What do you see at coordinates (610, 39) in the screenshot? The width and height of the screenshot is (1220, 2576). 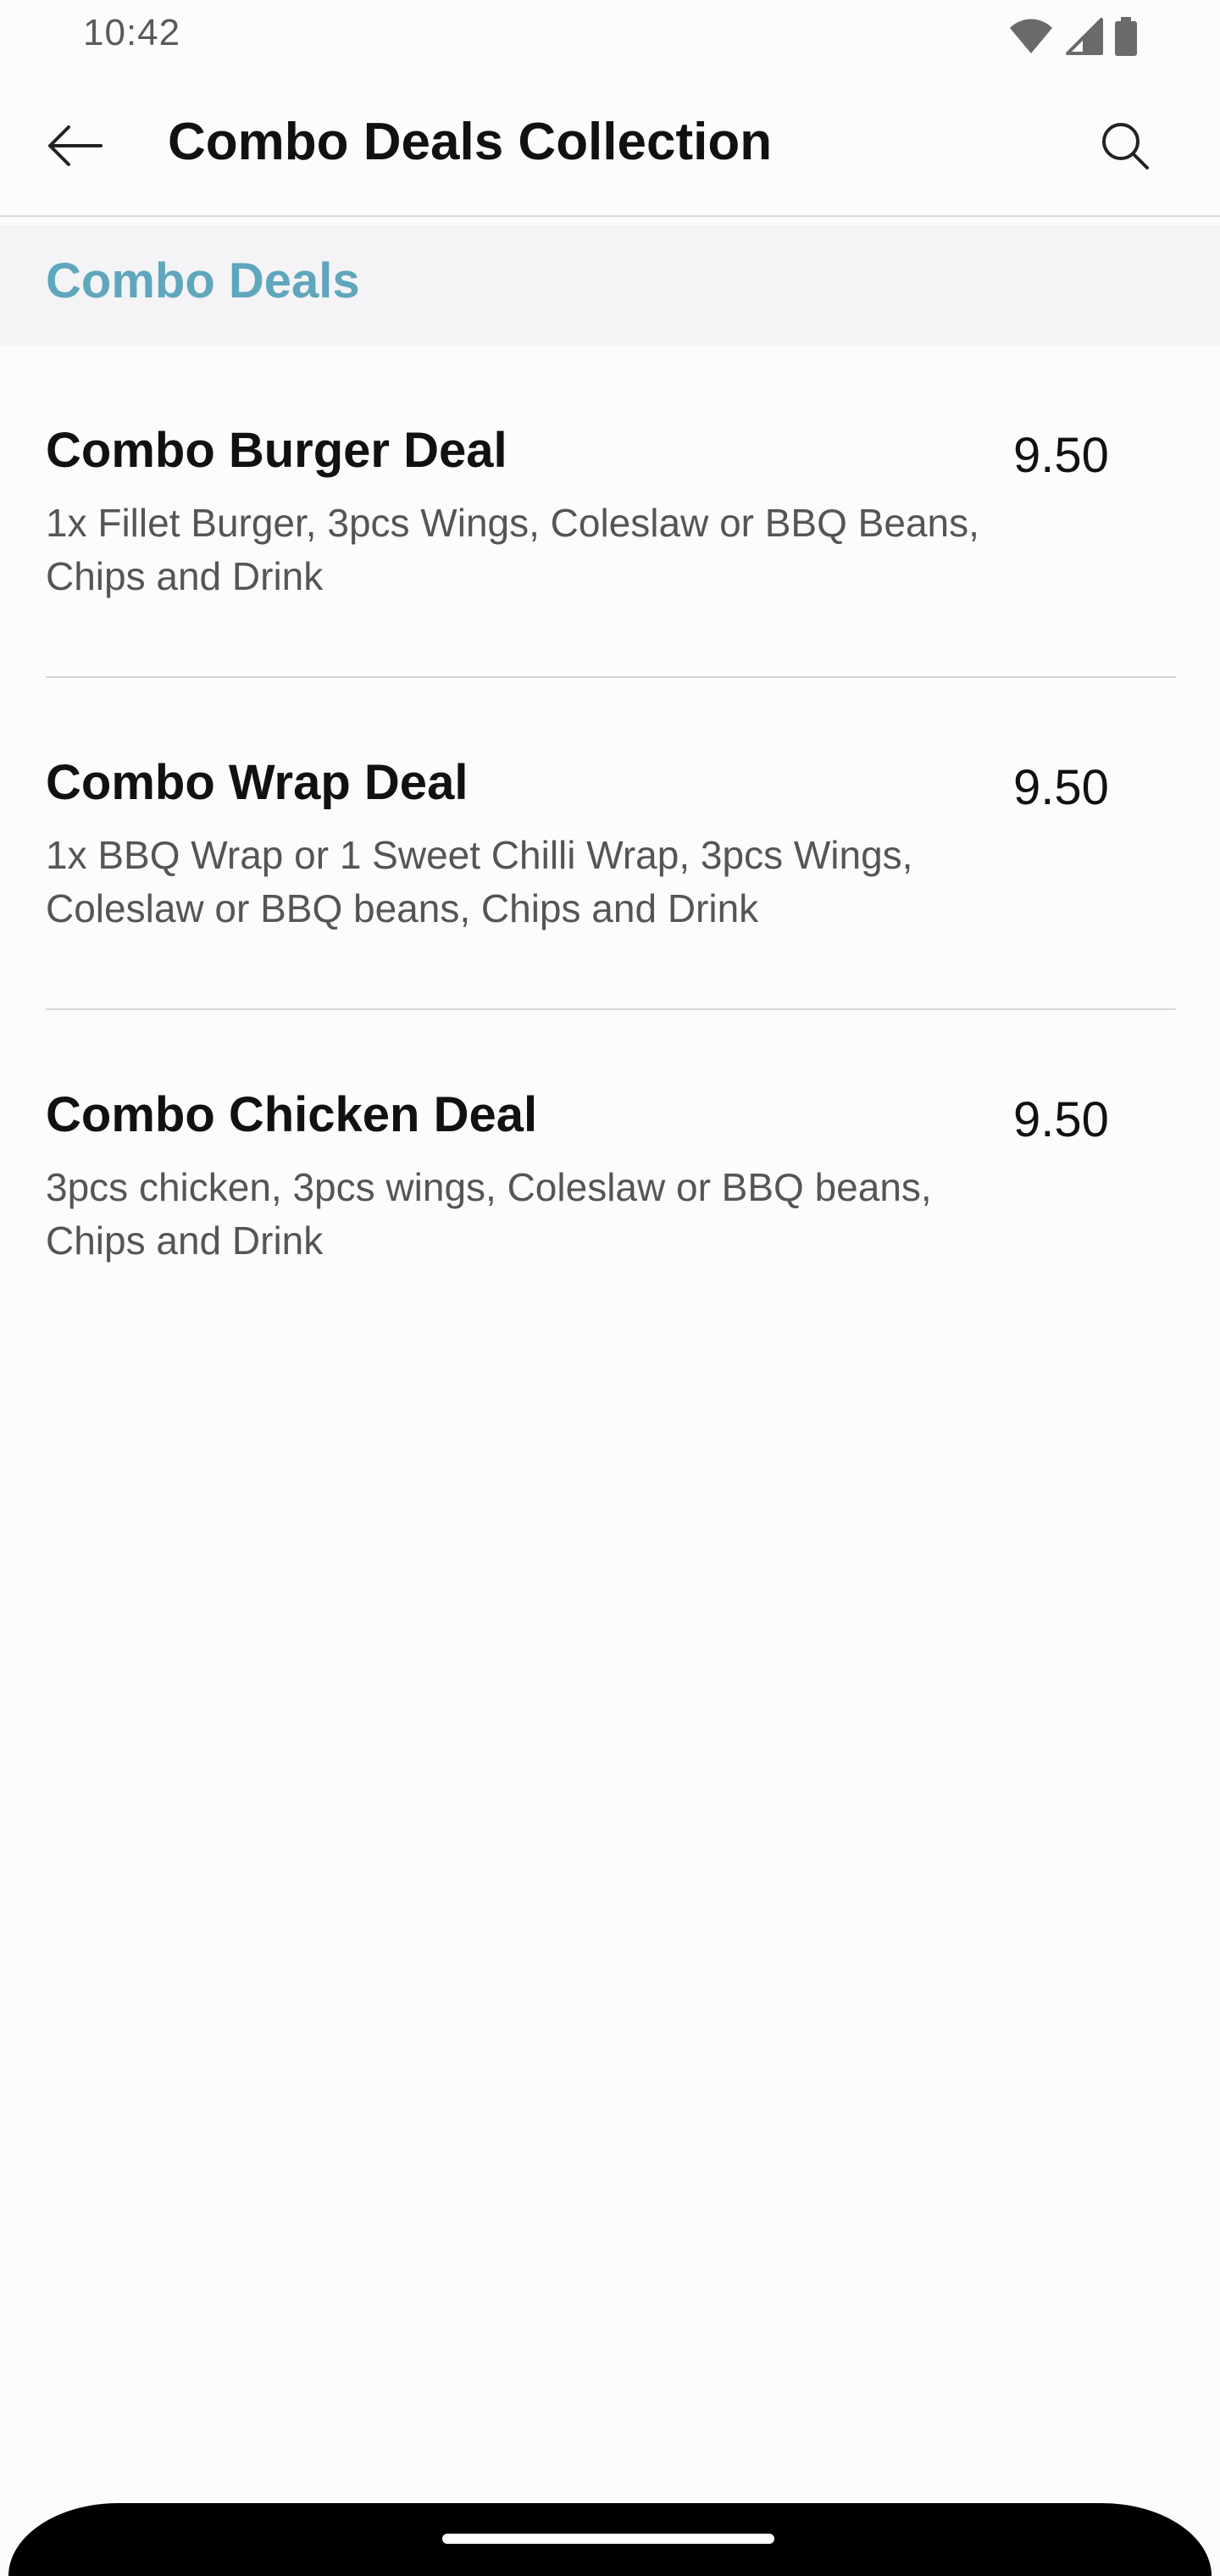 I see `status-bar: 10:42` at bounding box center [610, 39].